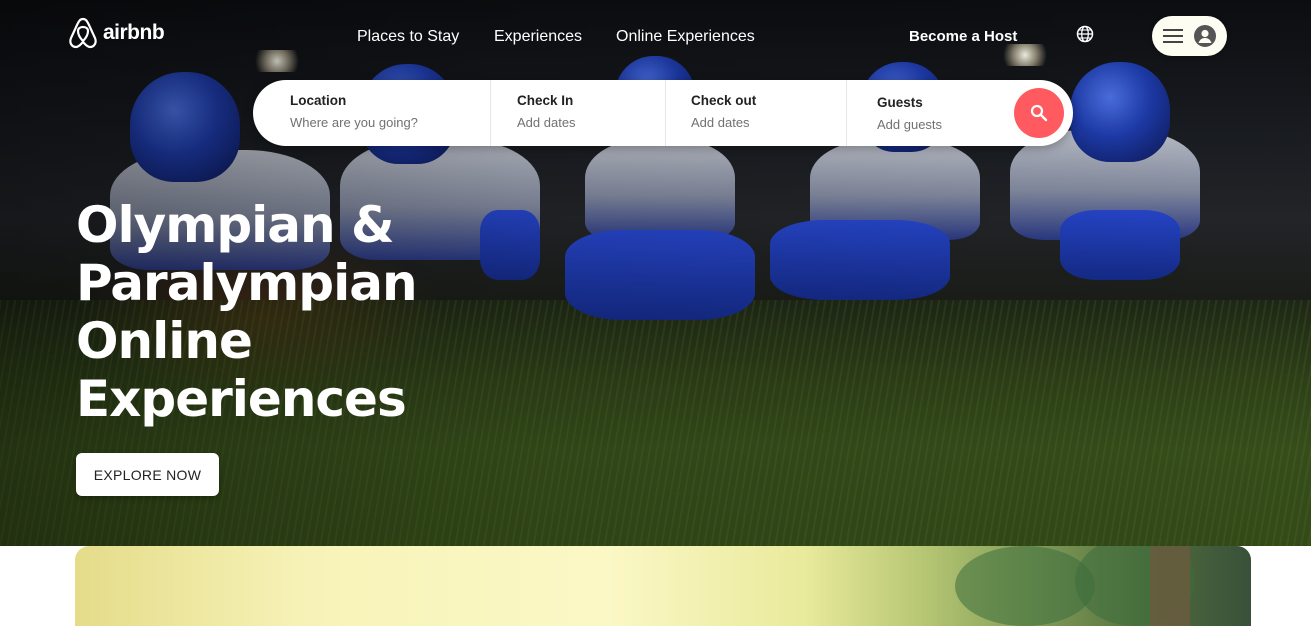  What do you see at coordinates (235, 225) in the screenshot?
I see `headline-line: Olympian &` at bounding box center [235, 225].